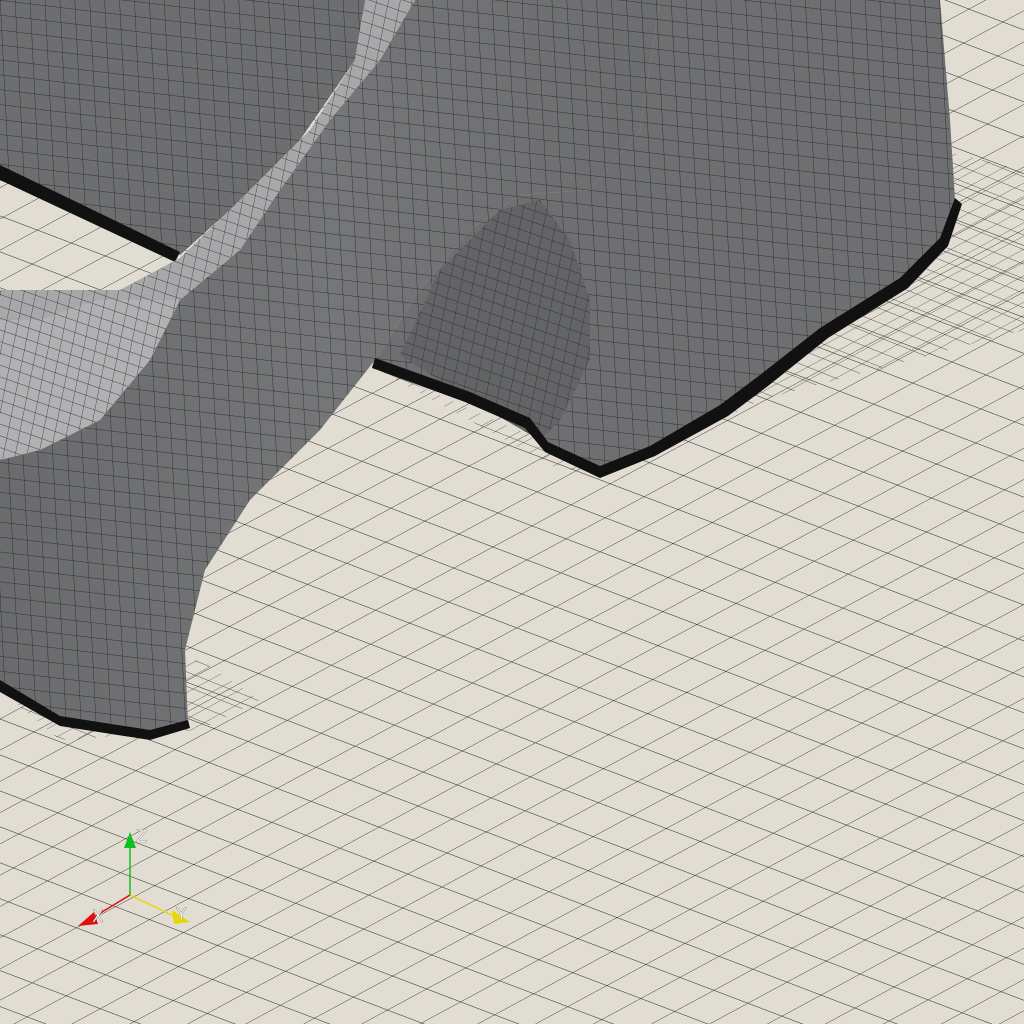  I want to click on y-axis-label: Y, so click(181, 915).